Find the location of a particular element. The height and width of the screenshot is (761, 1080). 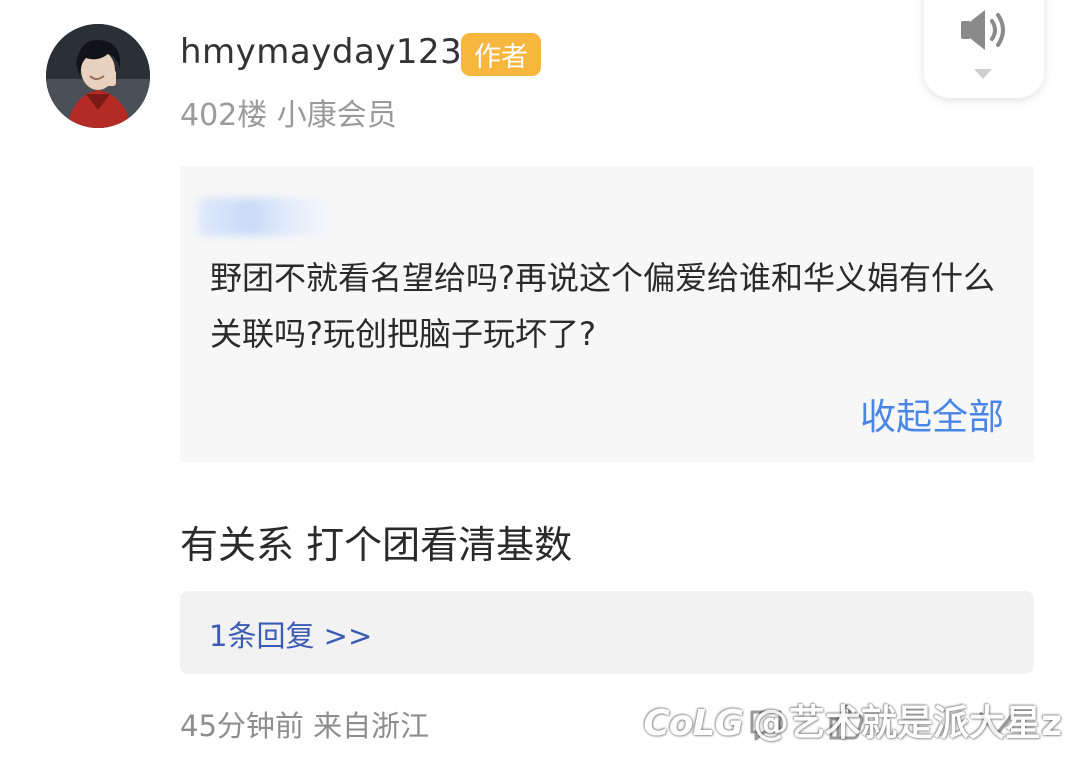

quoted-username-blurred is located at coordinates (263, 217).